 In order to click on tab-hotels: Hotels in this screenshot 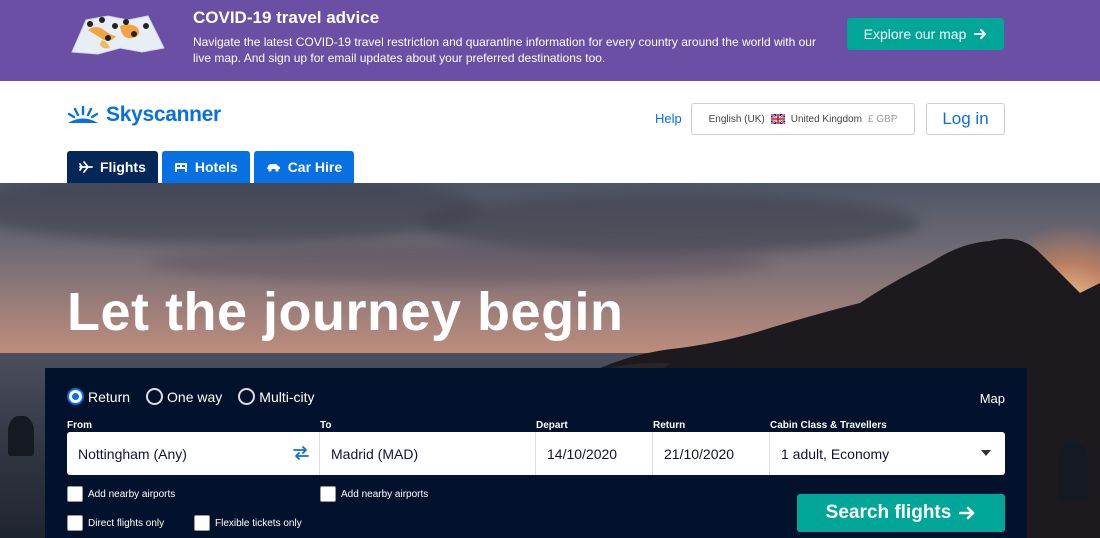, I will do `click(205, 167)`.